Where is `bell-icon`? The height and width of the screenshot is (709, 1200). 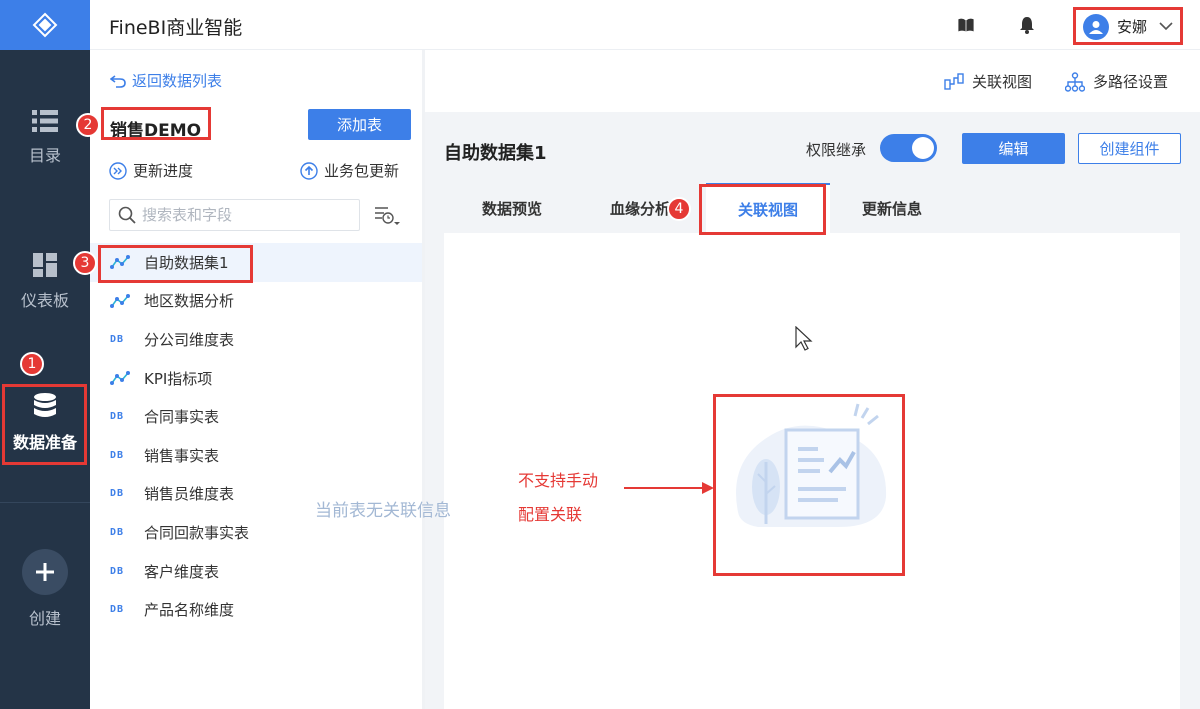
bell-icon is located at coordinates (1027, 25).